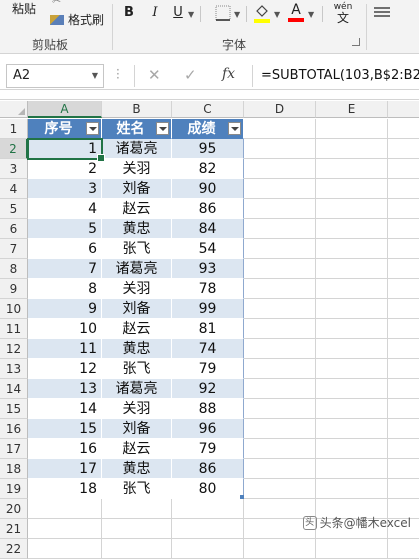 This screenshot has width=419, height=559. What do you see at coordinates (95, 76) in the screenshot?
I see `name-box-dropdown-icon: ▼` at bounding box center [95, 76].